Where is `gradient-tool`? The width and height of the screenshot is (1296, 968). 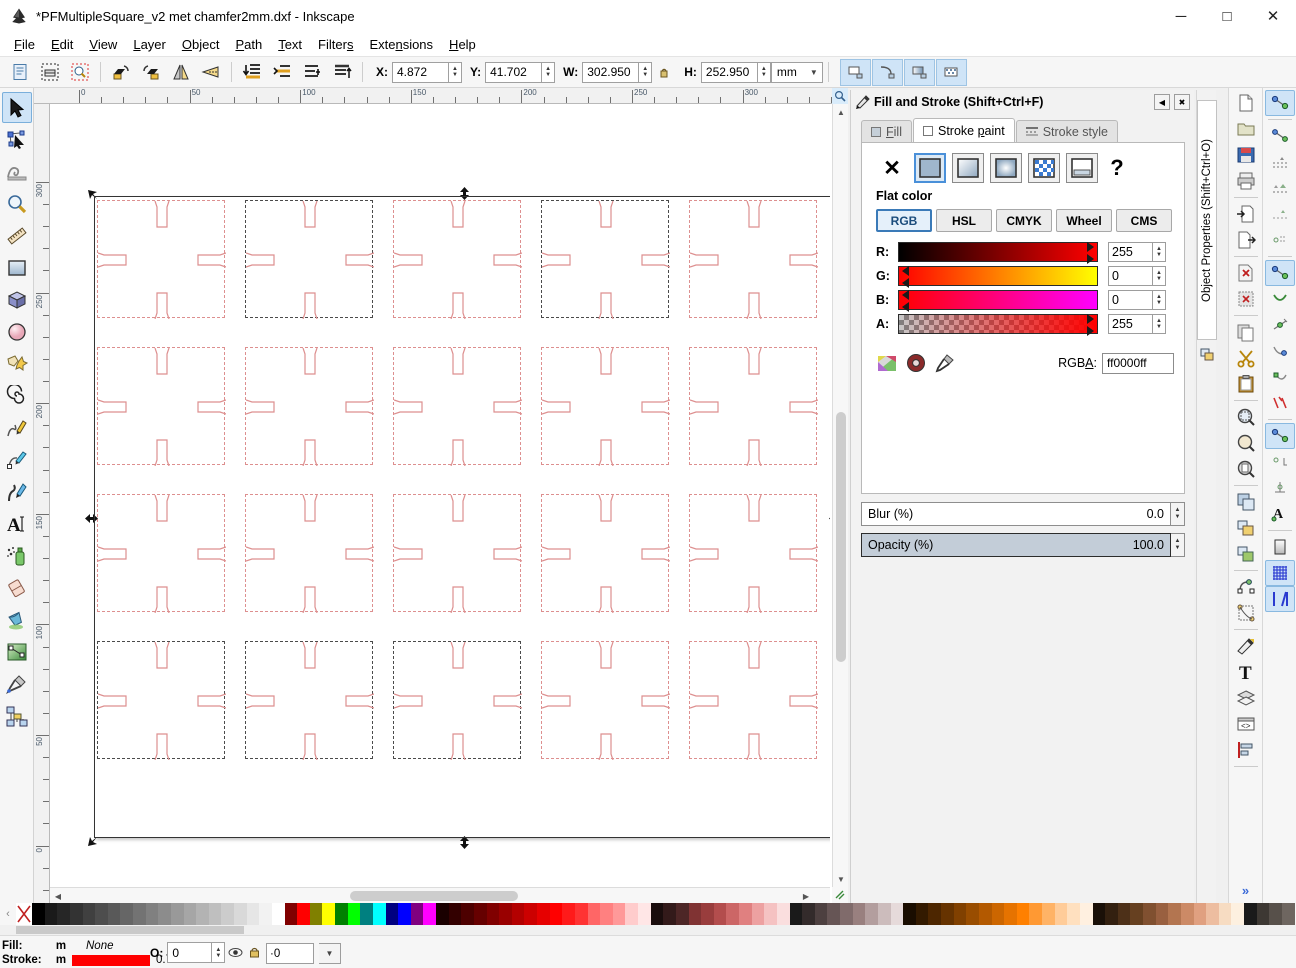
gradient-tool is located at coordinates (17, 651).